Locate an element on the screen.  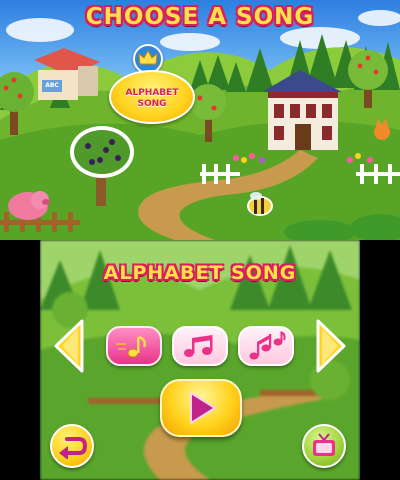
crown-icon is located at coordinates (148, 57).